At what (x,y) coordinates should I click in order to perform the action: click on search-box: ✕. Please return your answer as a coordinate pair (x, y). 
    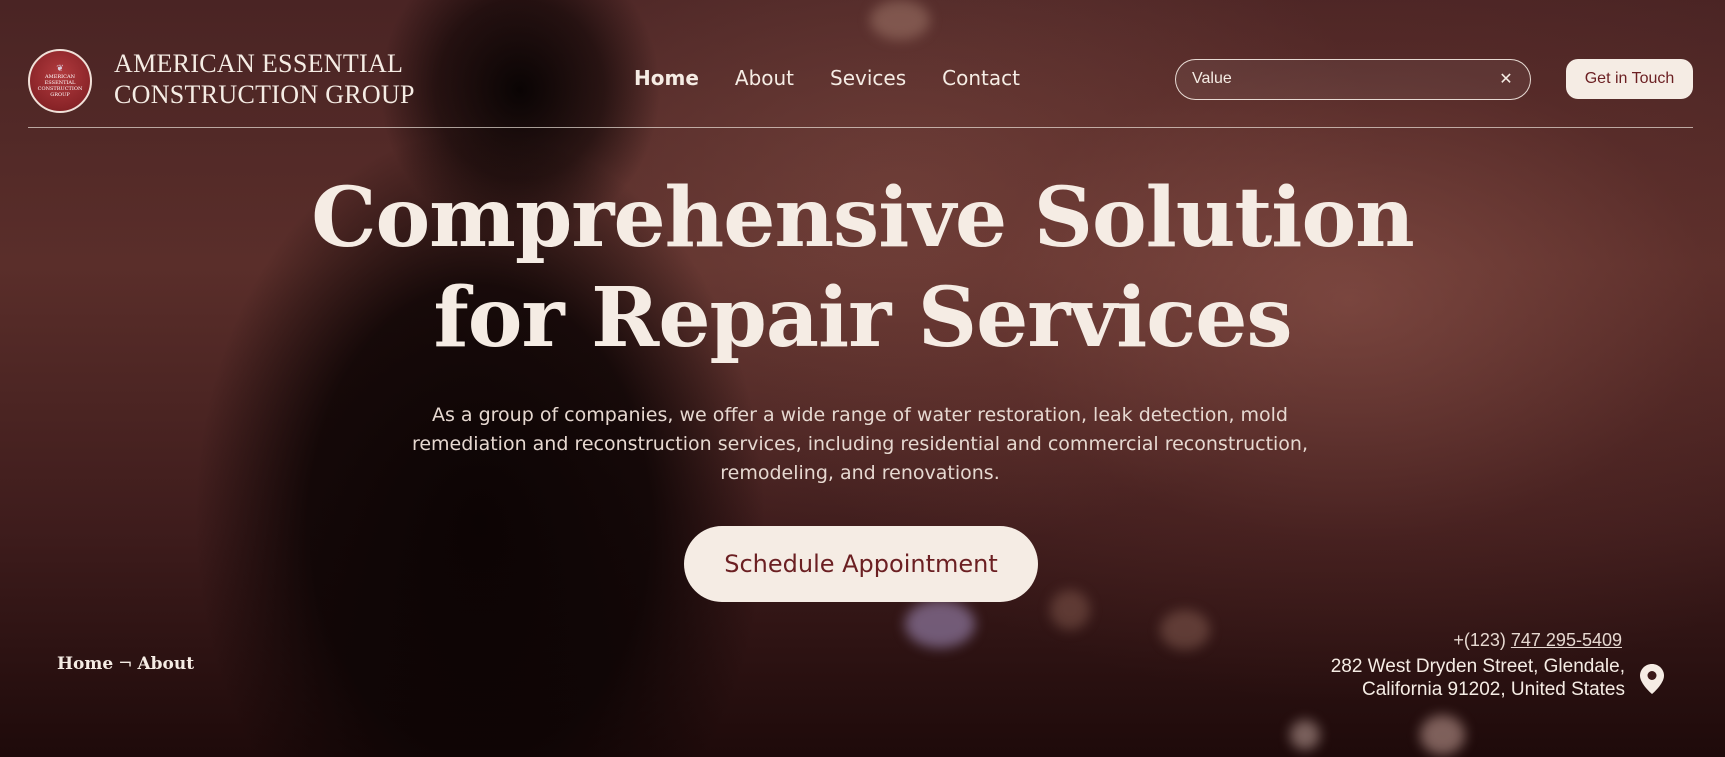
    Looking at the image, I should click on (1353, 79).